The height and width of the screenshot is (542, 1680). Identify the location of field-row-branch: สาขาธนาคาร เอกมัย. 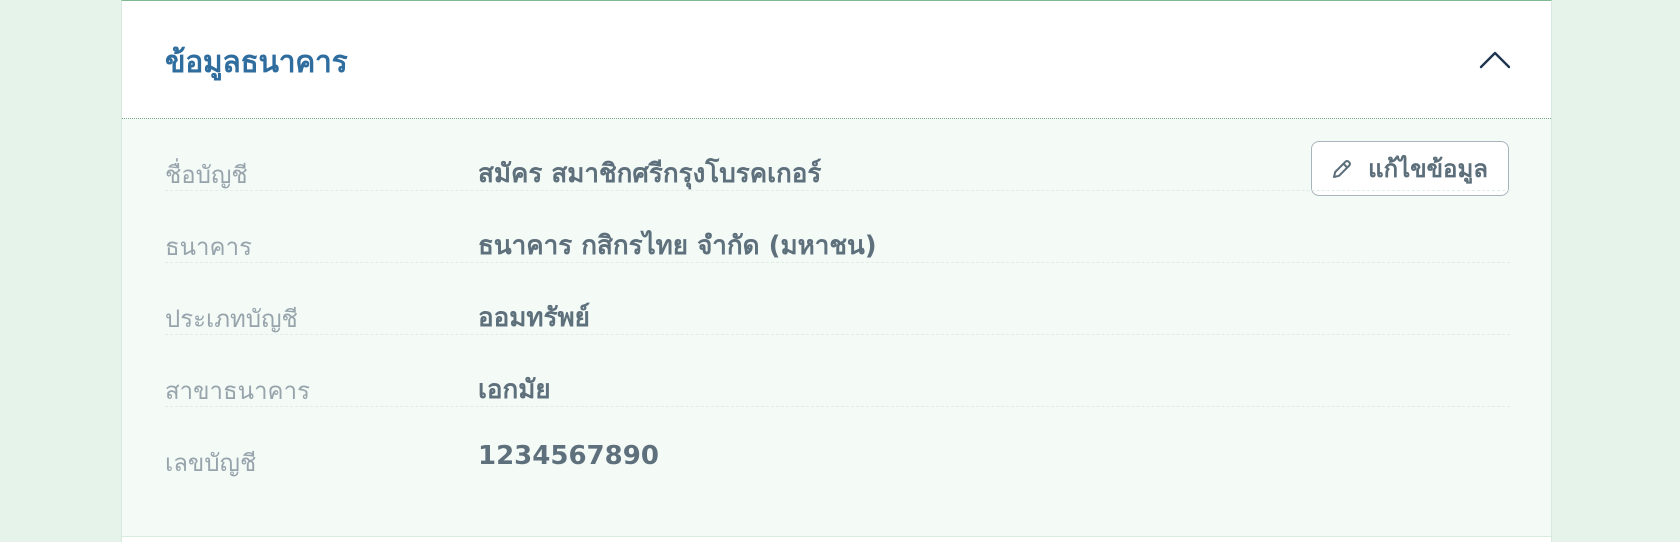
(837, 371).